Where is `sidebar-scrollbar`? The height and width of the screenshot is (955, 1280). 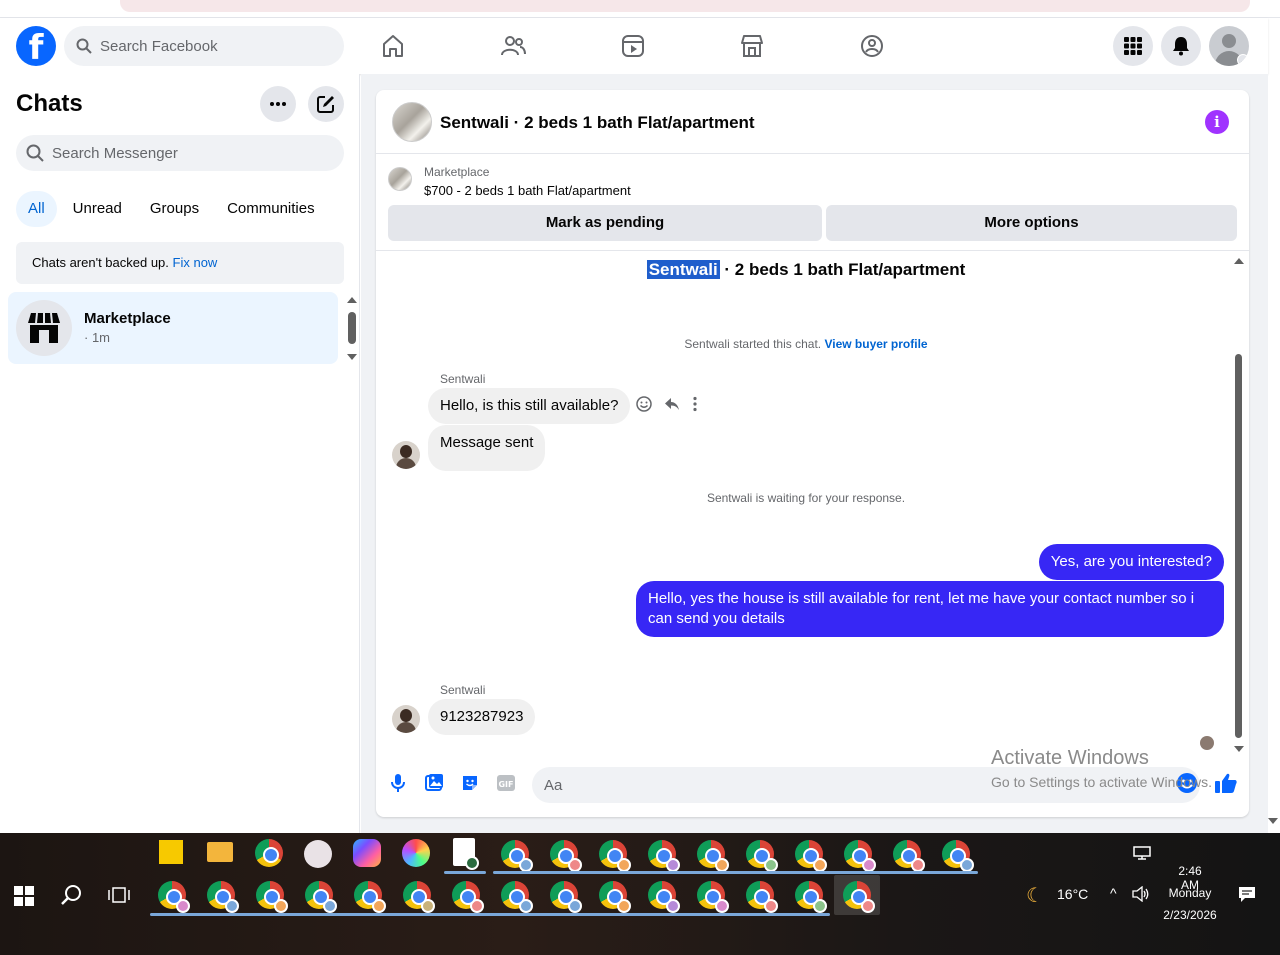
sidebar-scrollbar is located at coordinates (352, 327).